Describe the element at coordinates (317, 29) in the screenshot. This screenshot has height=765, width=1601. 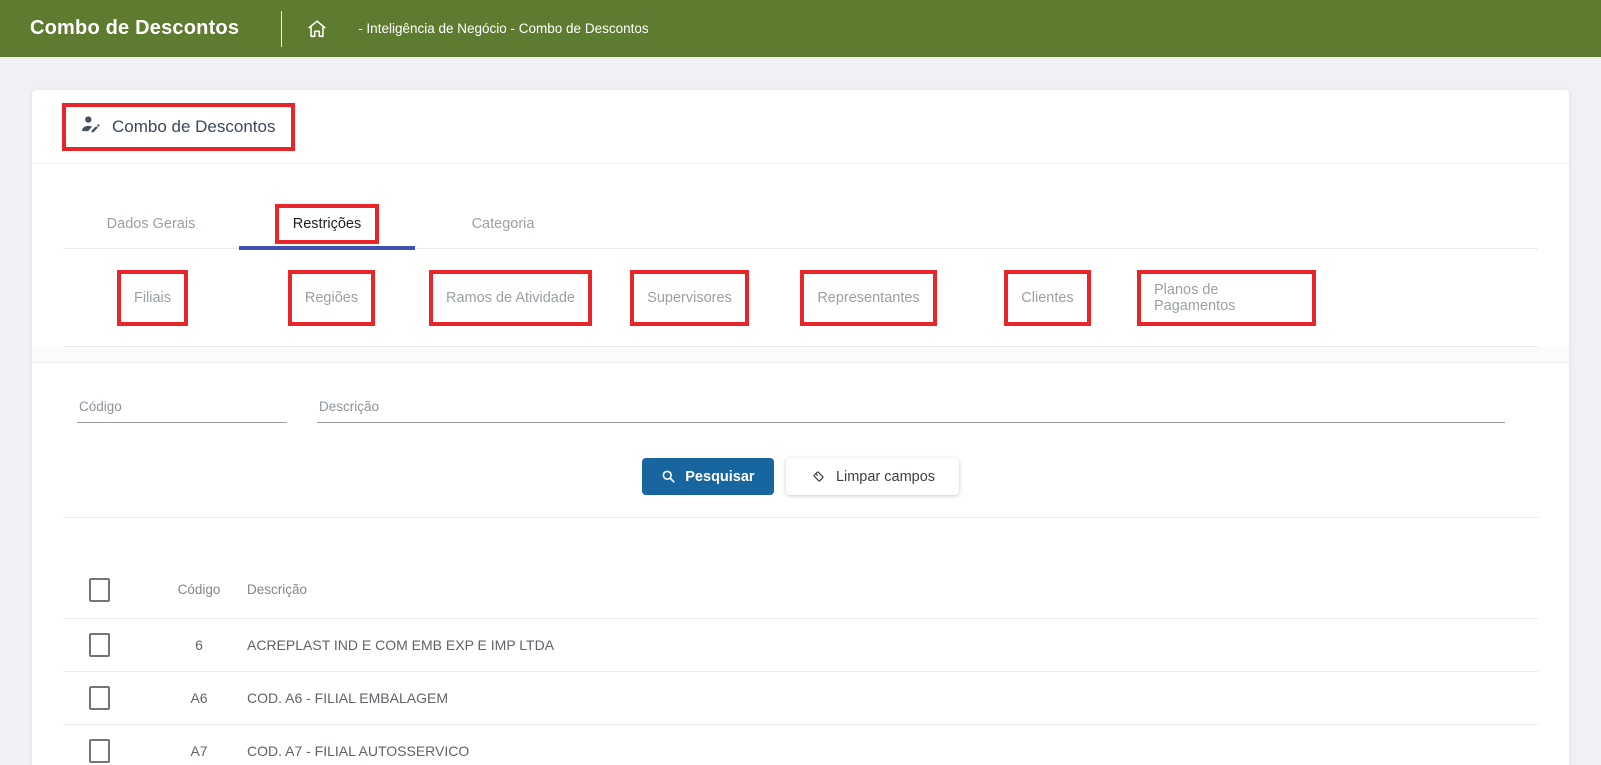
I see `home-icon` at that location.